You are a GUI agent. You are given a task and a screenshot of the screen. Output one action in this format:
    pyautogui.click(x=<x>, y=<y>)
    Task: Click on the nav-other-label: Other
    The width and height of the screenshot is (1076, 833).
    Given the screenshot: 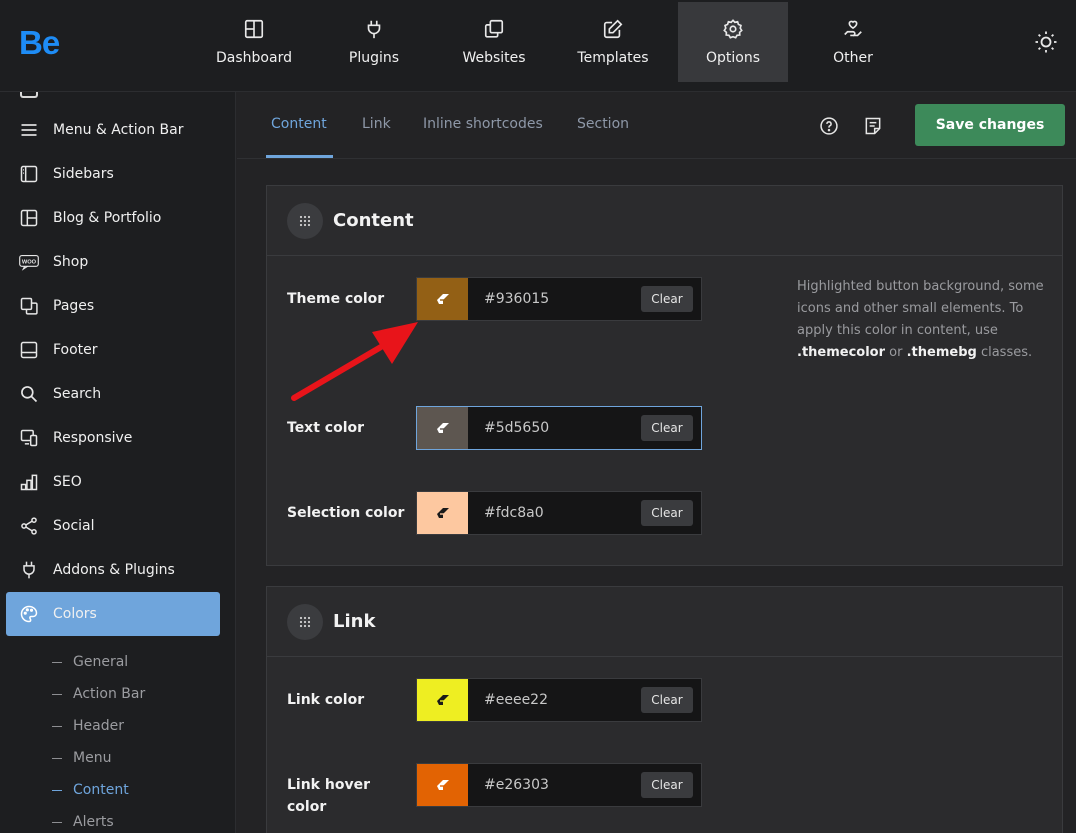 What is the action you would take?
    pyautogui.click(x=853, y=58)
    